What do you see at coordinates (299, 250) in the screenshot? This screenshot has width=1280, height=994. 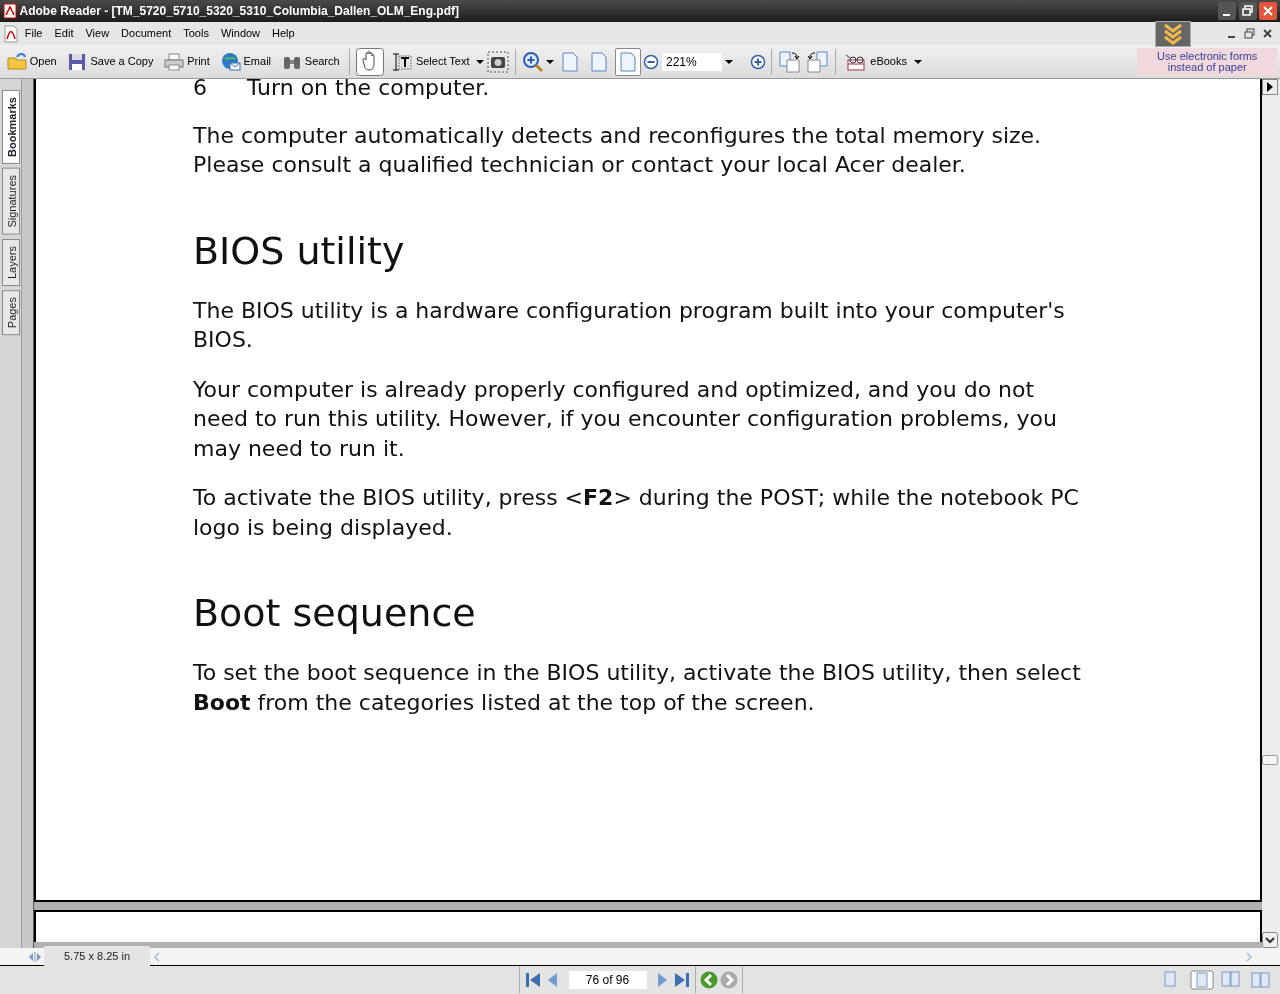 I see `section-heading: BIOS utility` at bounding box center [299, 250].